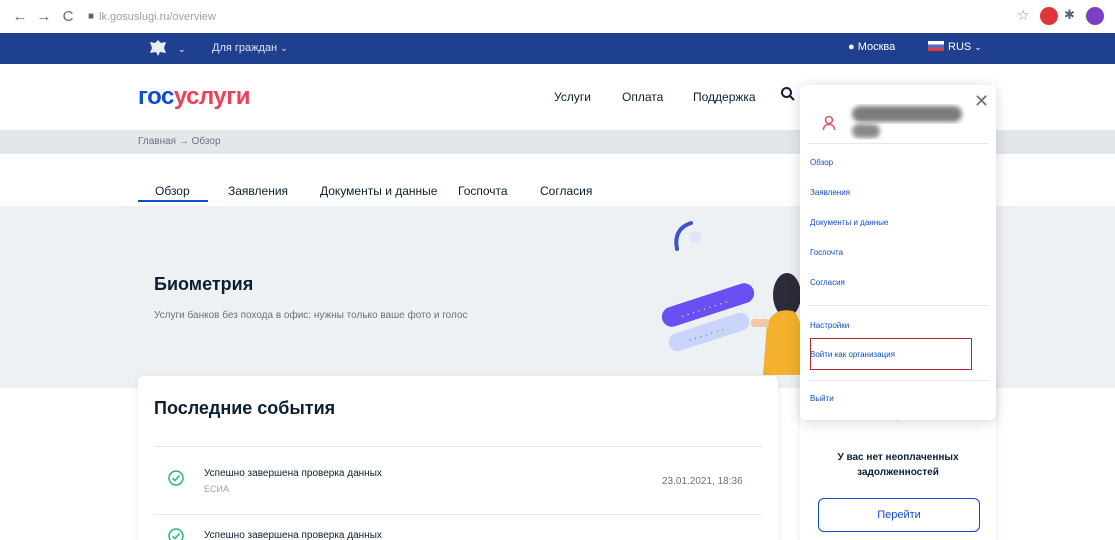 Image resolution: width=1115 pixels, height=540 pixels. Describe the element at coordinates (557, 48) in the screenshot. I see `gov-top-bar: ⌄ Для граждан ⌄ ● Москва RUS ⌄` at that location.